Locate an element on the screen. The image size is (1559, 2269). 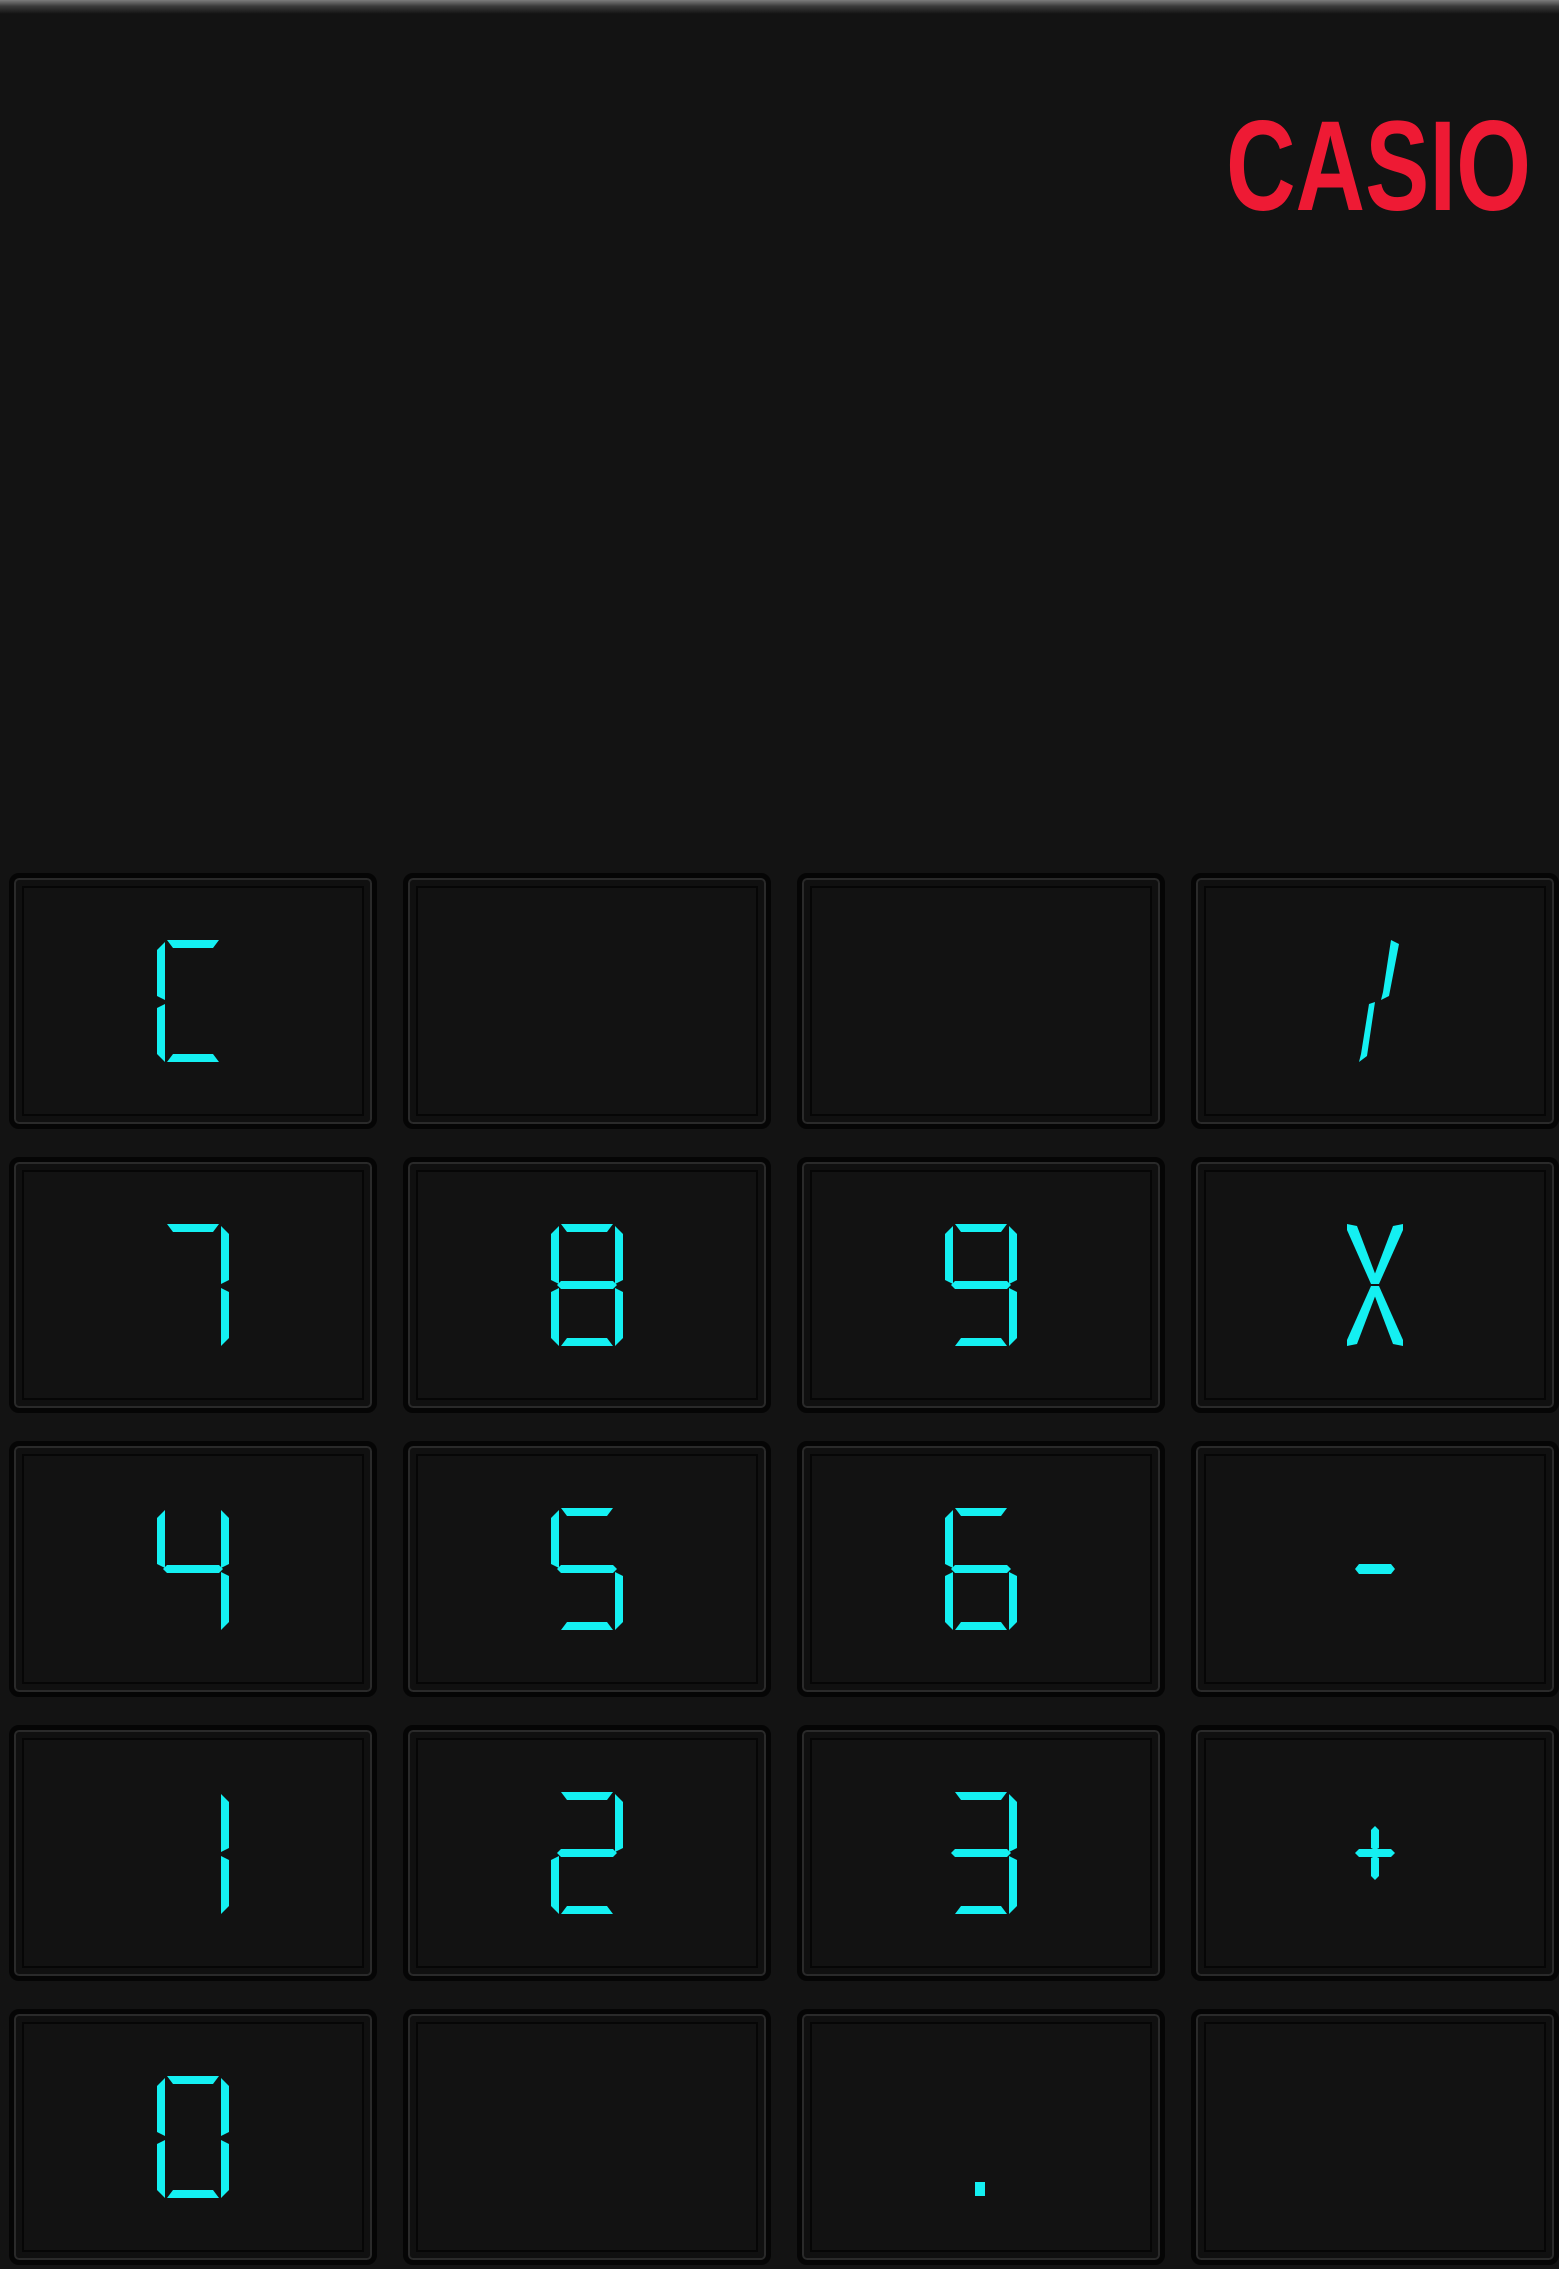
digit-6-button: 6 is located at coordinates (981, 1569).